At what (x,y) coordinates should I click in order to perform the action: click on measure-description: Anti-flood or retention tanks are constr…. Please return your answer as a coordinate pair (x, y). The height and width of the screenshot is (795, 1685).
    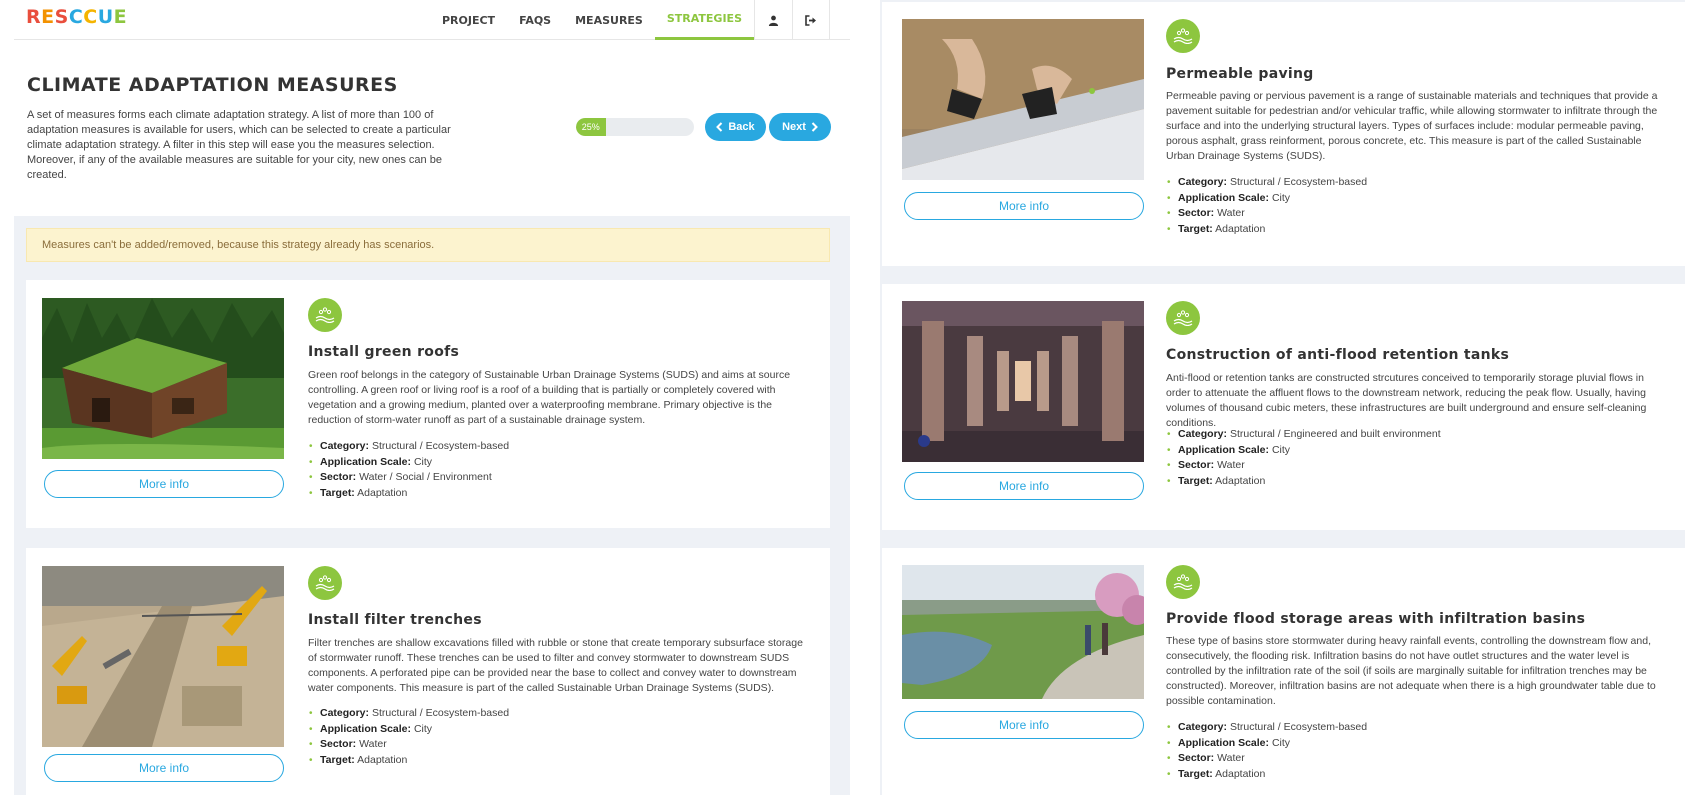
    Looking at the image, I should click on (1406, 400).